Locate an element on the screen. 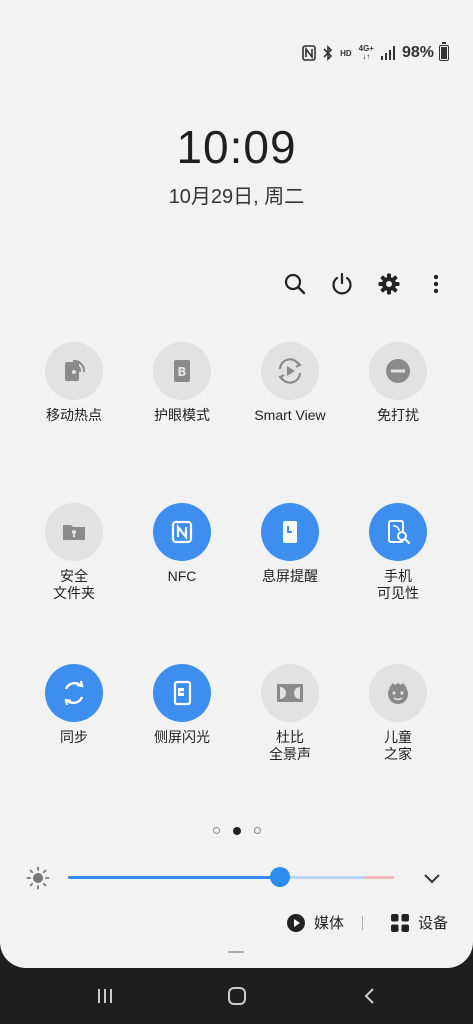  tile-toggle: B is located at coordinates (182, 371).